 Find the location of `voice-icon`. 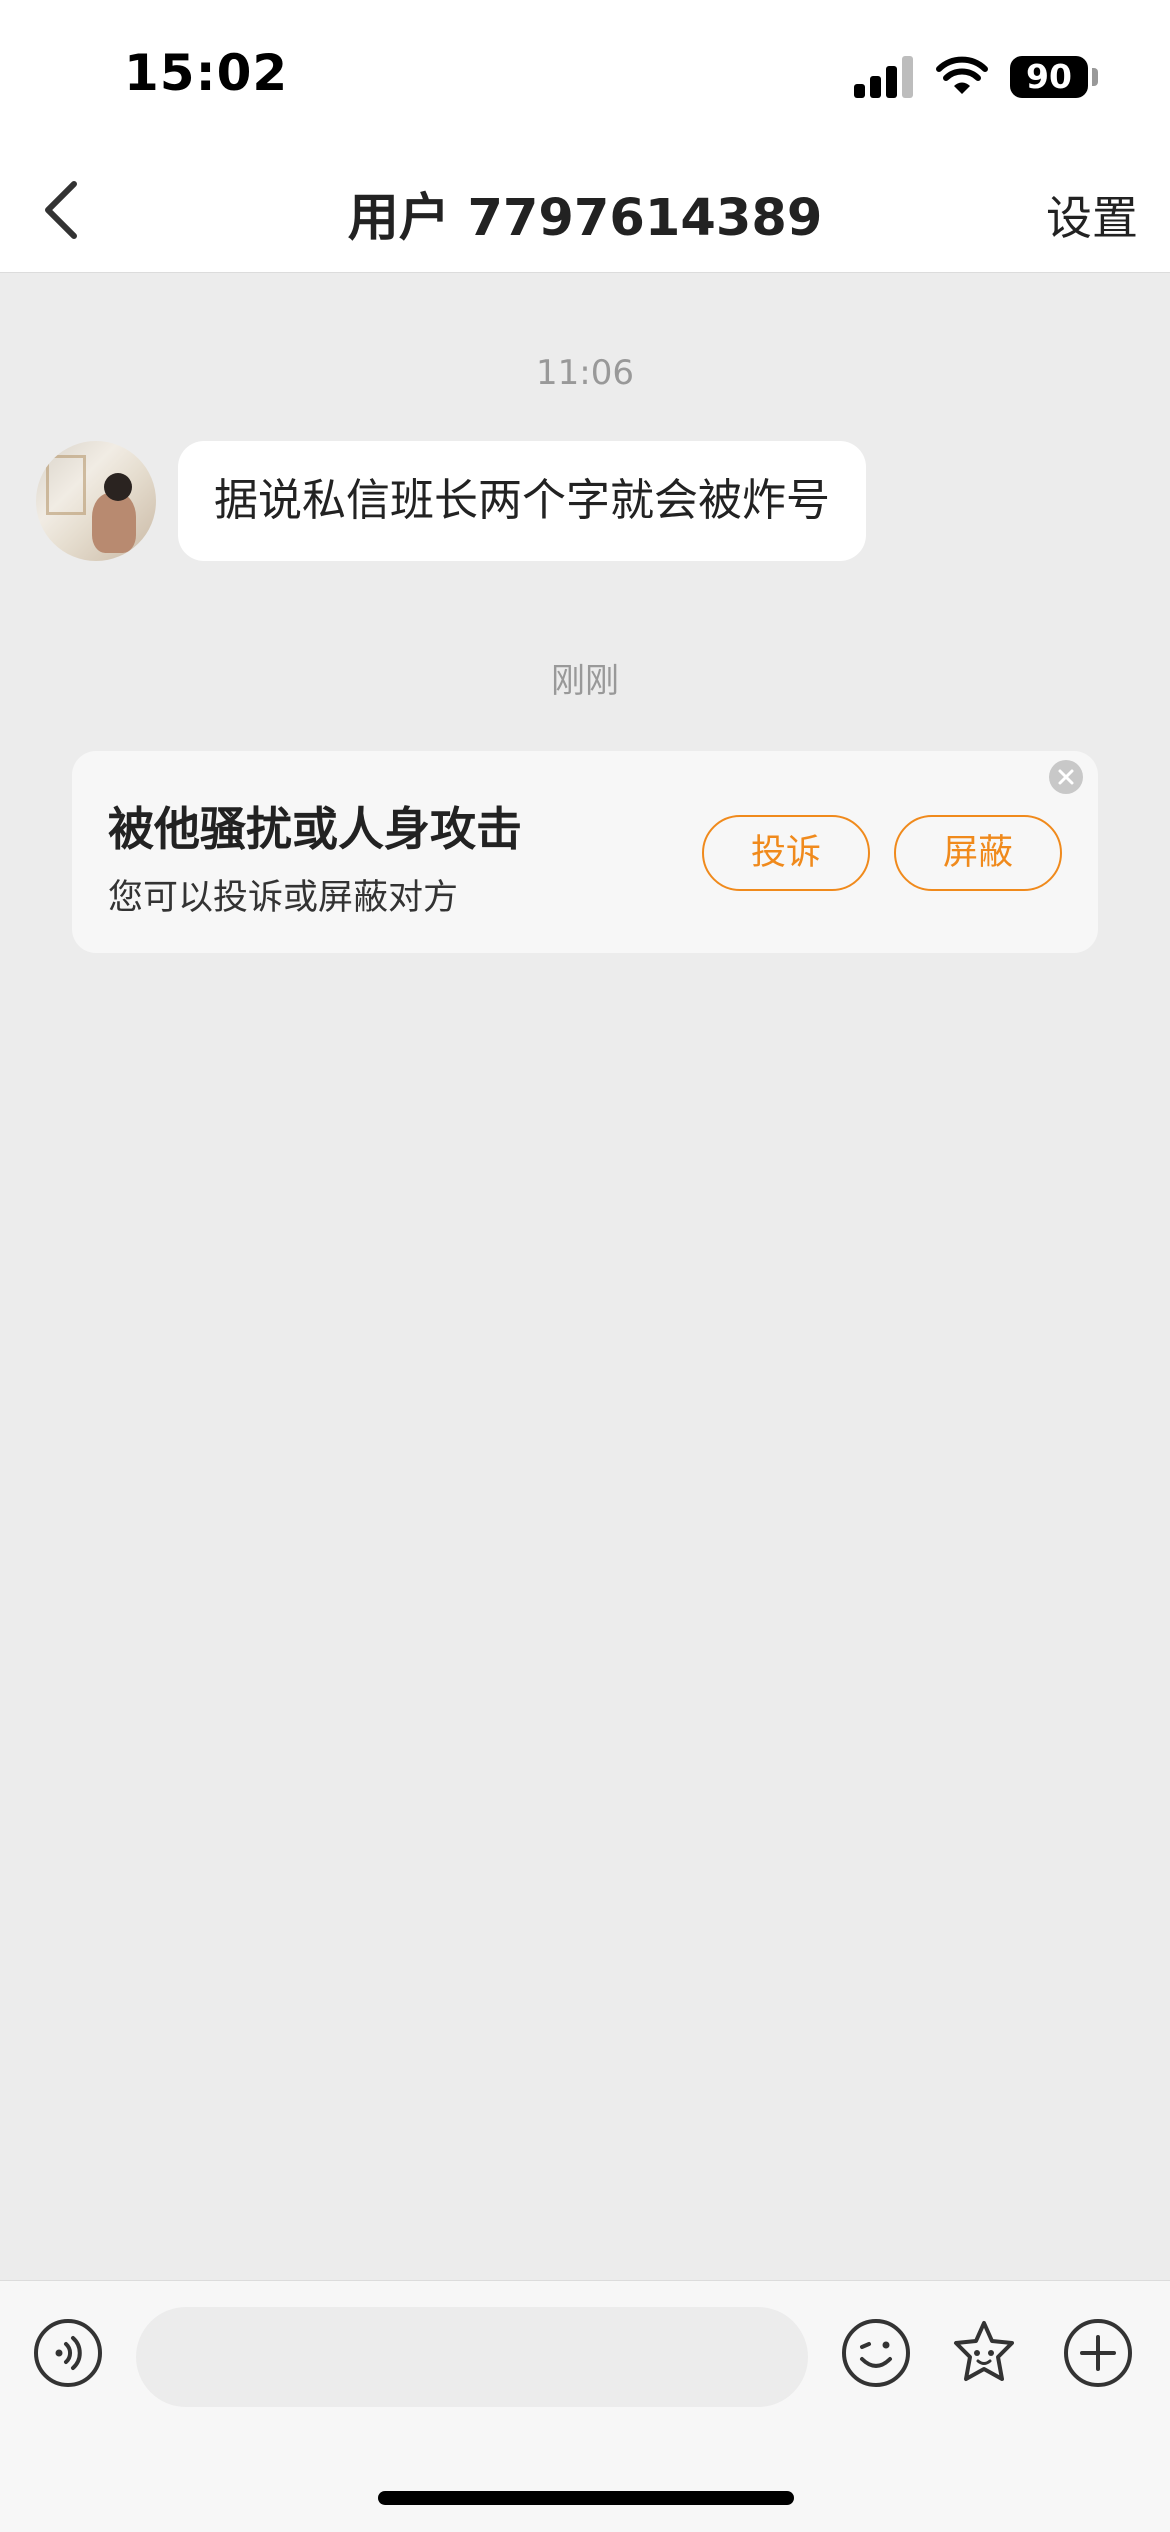

voice-icon is located at coordinates (68, 2353).